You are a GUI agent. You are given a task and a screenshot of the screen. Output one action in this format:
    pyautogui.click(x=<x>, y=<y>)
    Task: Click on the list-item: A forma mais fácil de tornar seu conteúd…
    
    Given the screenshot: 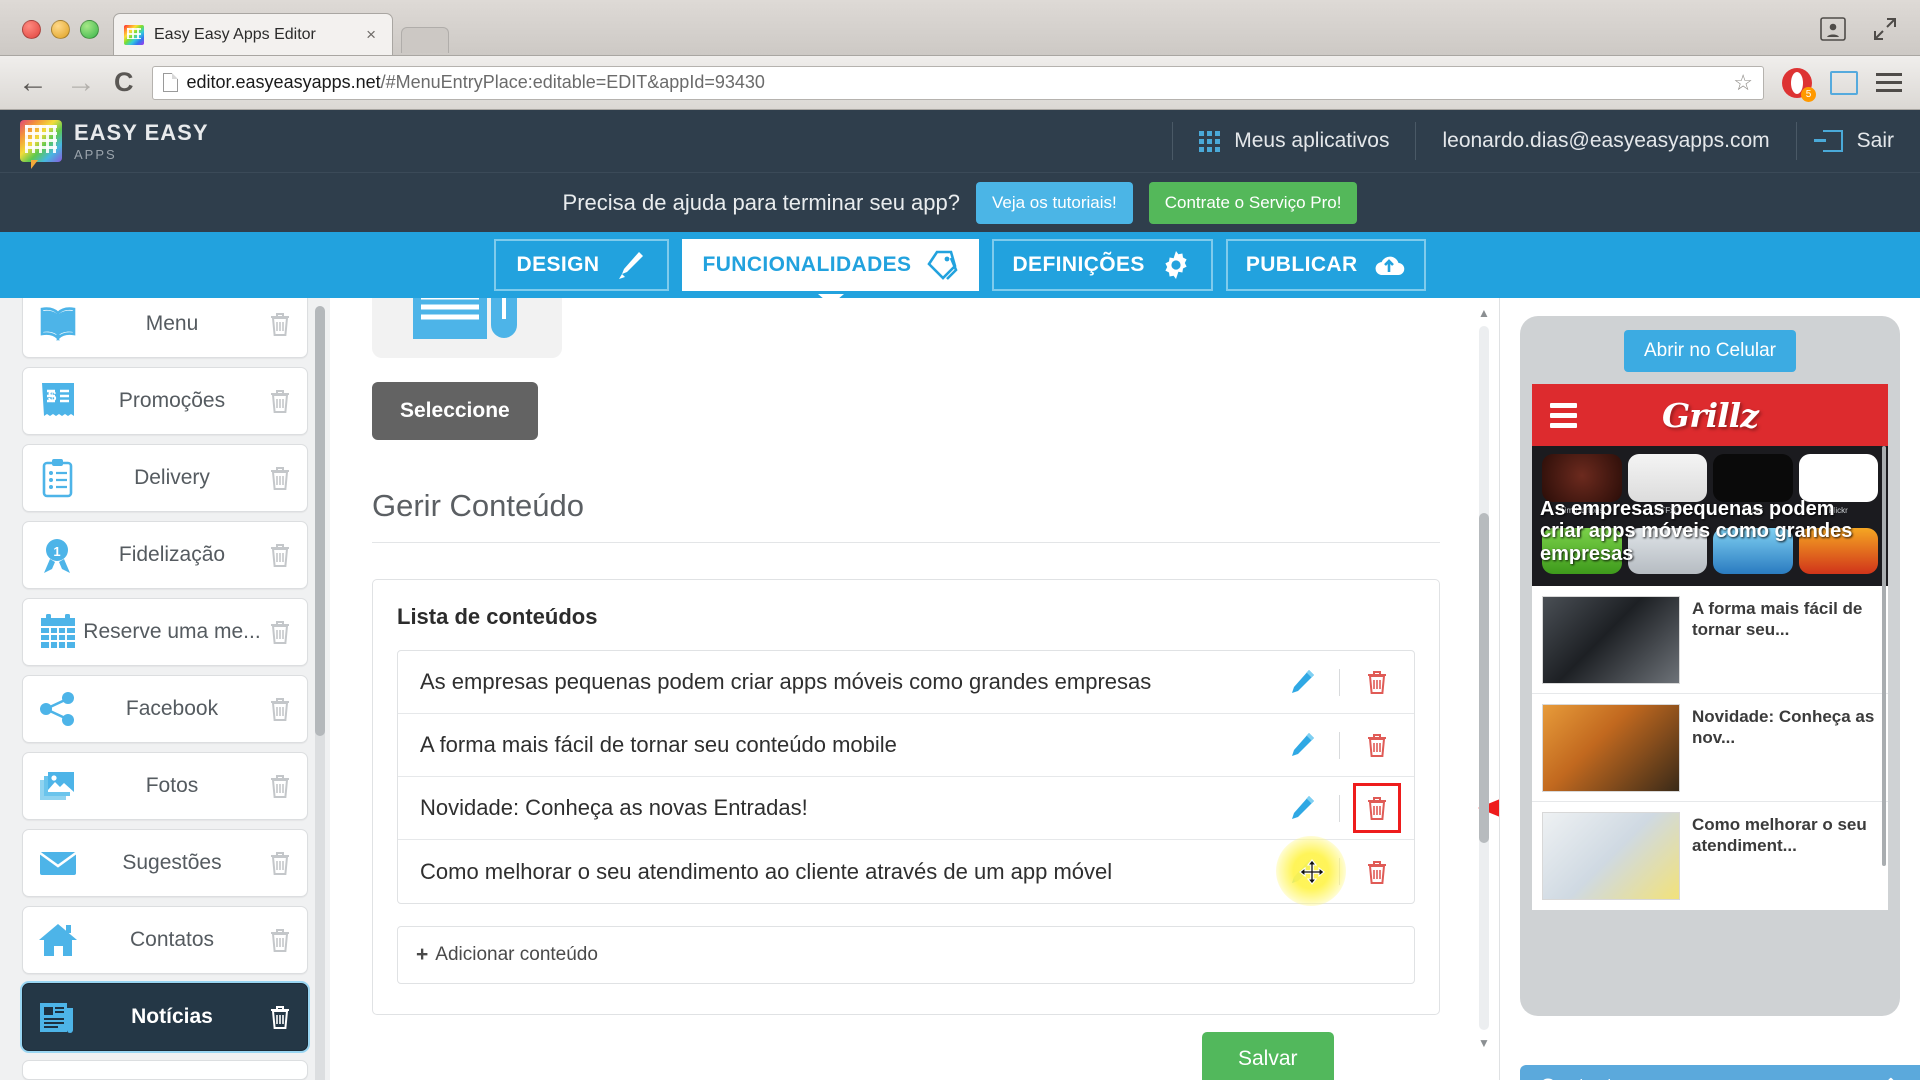 What is the action you would take?
    pyautogui.click(x=906, y=745)
    